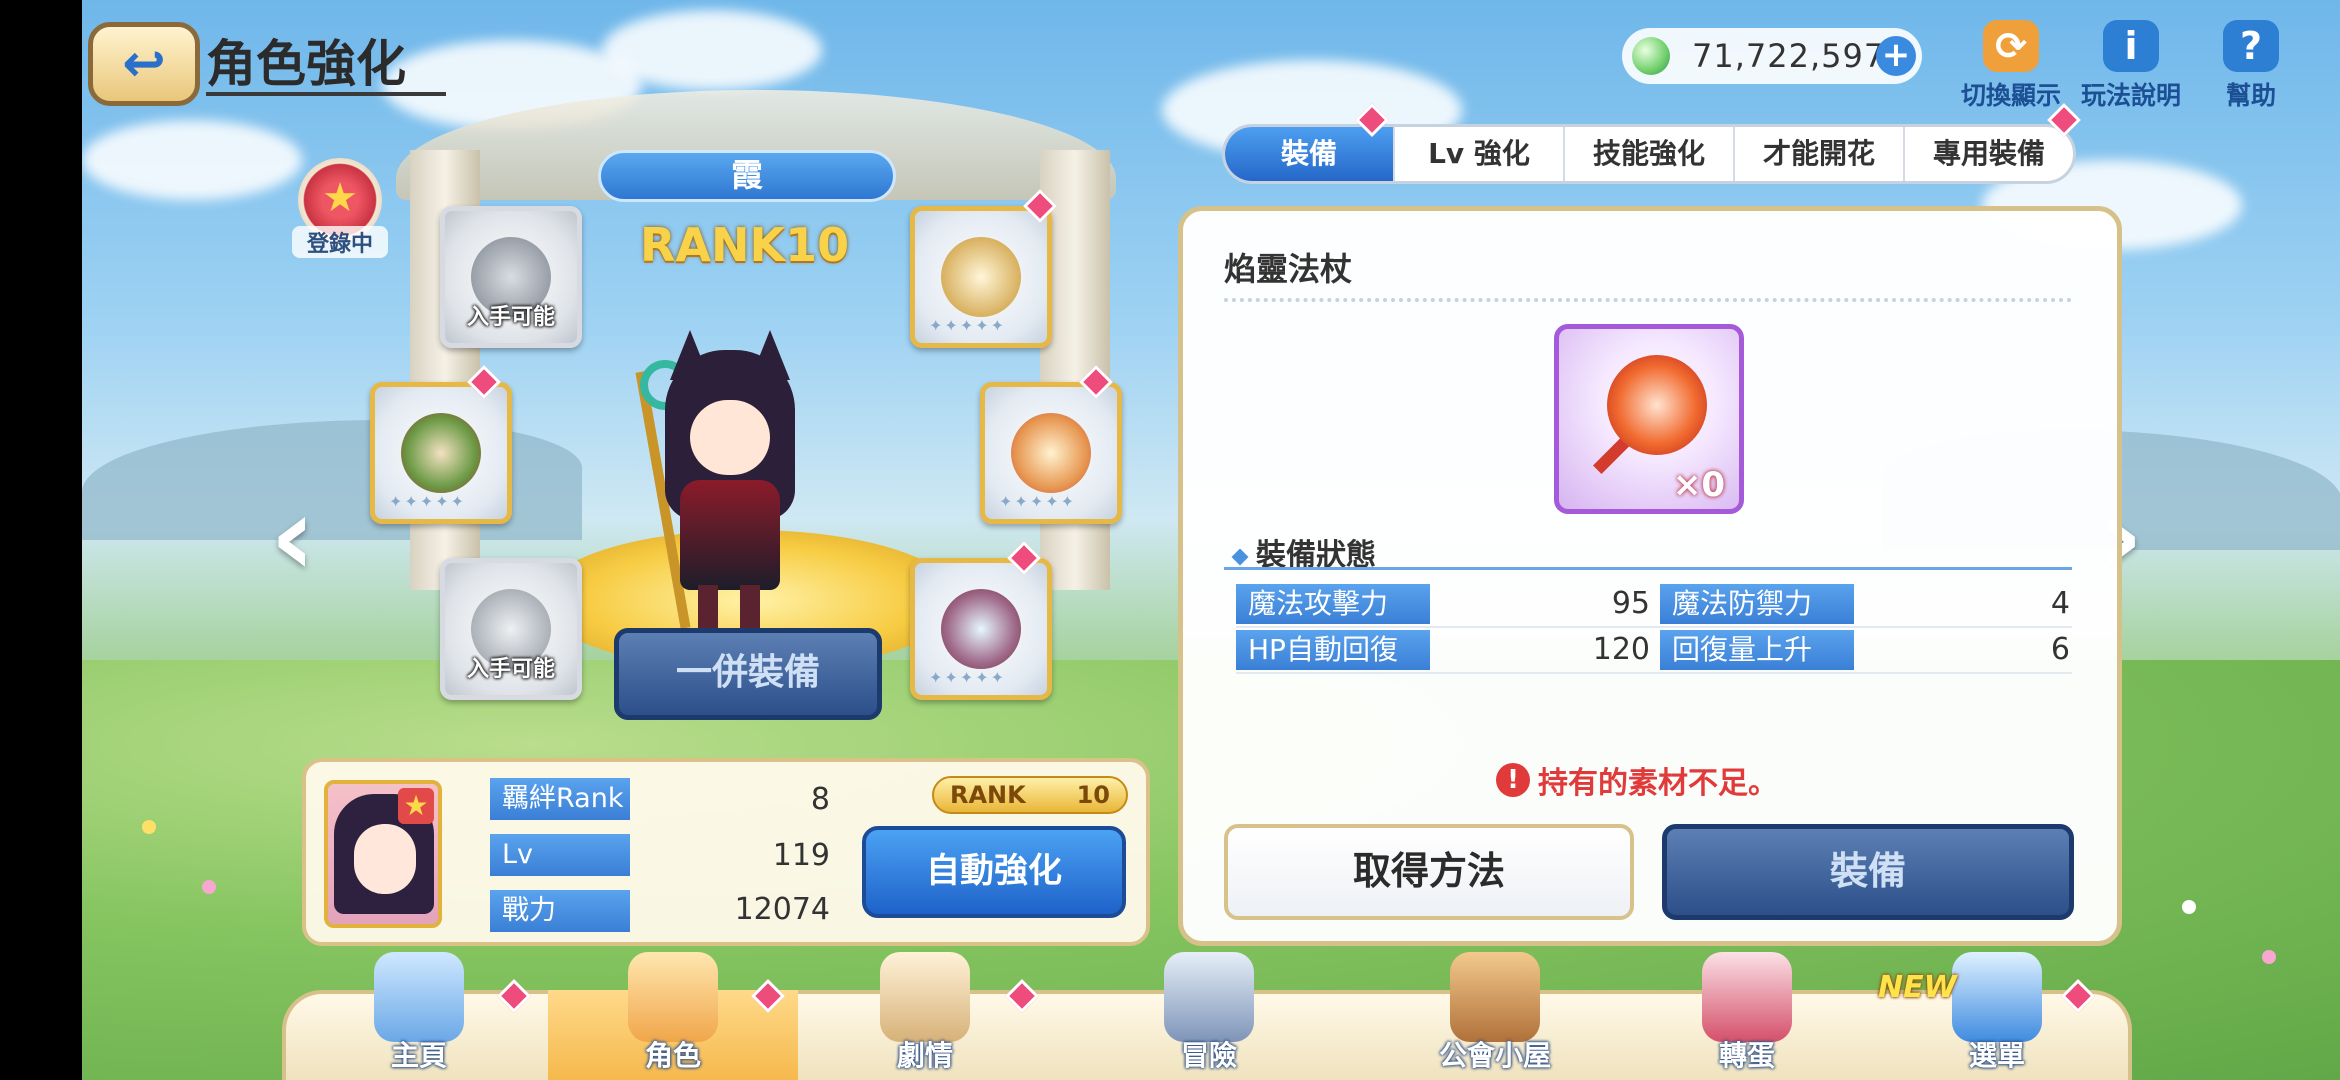  I want to click on star-icon: ★, so click(340, 198).